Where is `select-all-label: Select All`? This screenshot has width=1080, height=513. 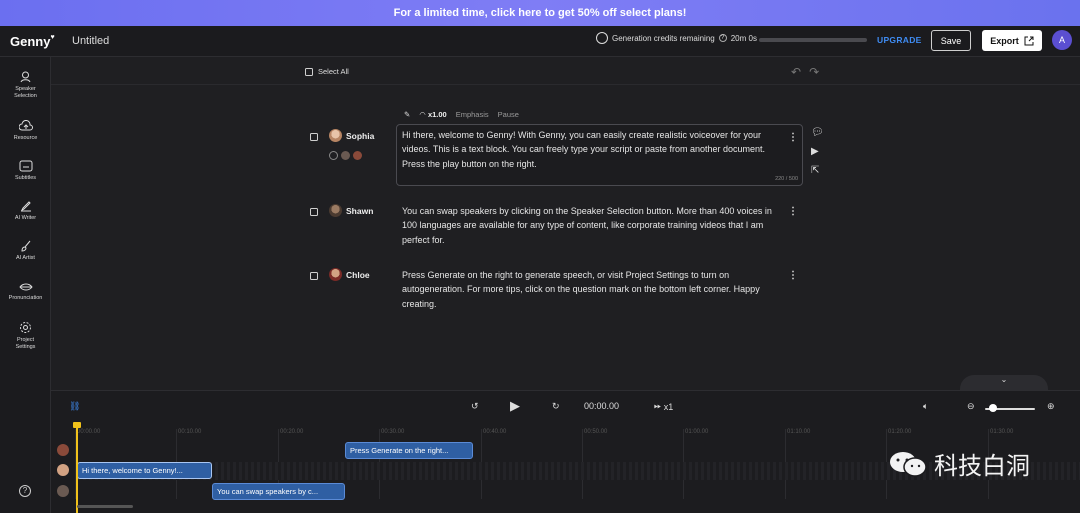 select-all-label: Select All is located at coordinates (333, 71).